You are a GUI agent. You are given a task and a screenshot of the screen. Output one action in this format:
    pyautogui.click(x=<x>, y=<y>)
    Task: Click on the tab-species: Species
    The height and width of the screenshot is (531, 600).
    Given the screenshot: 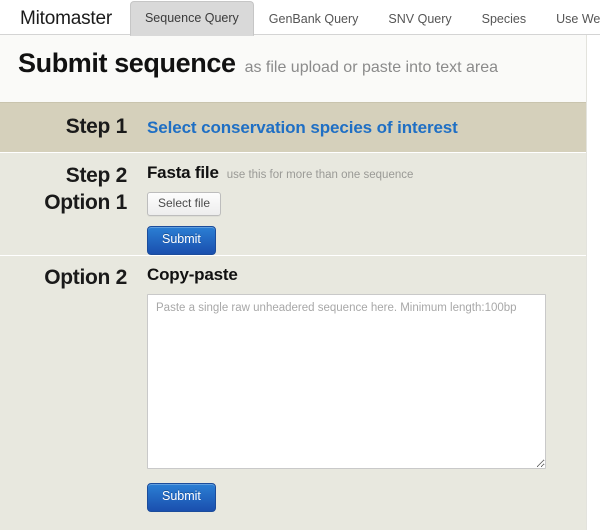 What is the action you would take?
    pyautogui.click(x=504, y=19)
    